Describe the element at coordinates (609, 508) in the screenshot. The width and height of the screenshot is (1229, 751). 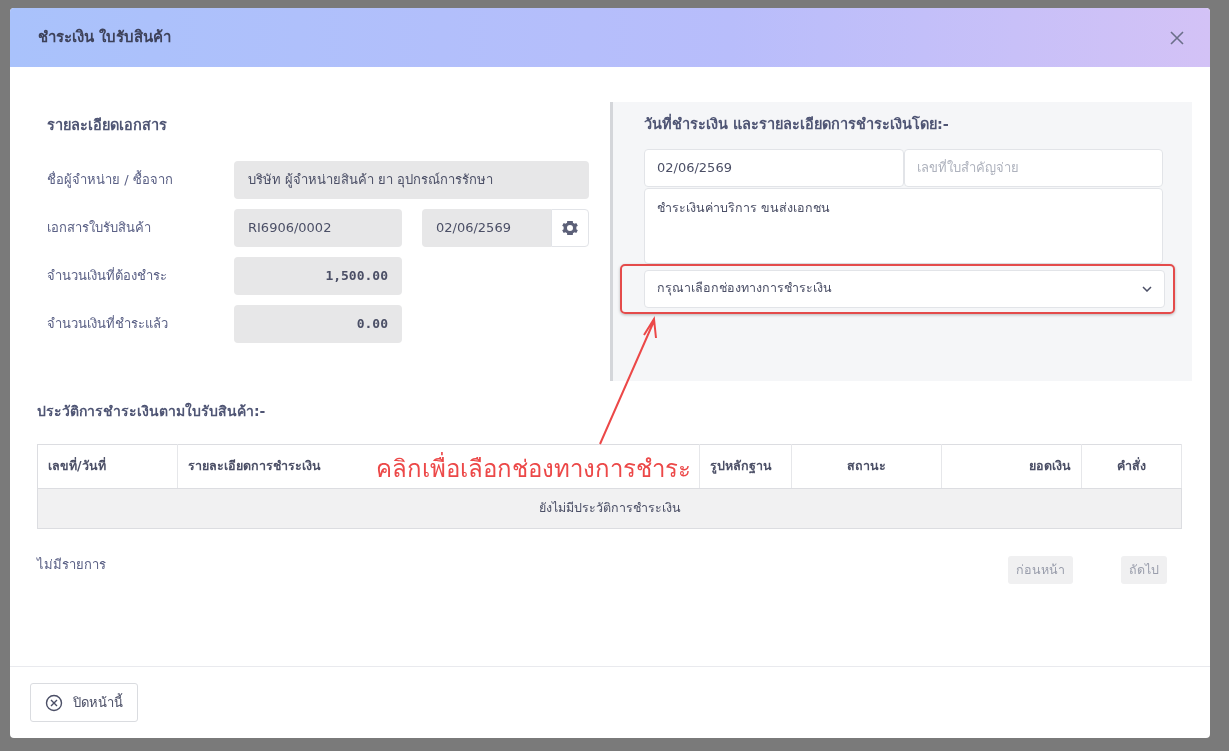
I see `empty-message: ยังไม่มีประวัติการชำระเงิน` at that location.